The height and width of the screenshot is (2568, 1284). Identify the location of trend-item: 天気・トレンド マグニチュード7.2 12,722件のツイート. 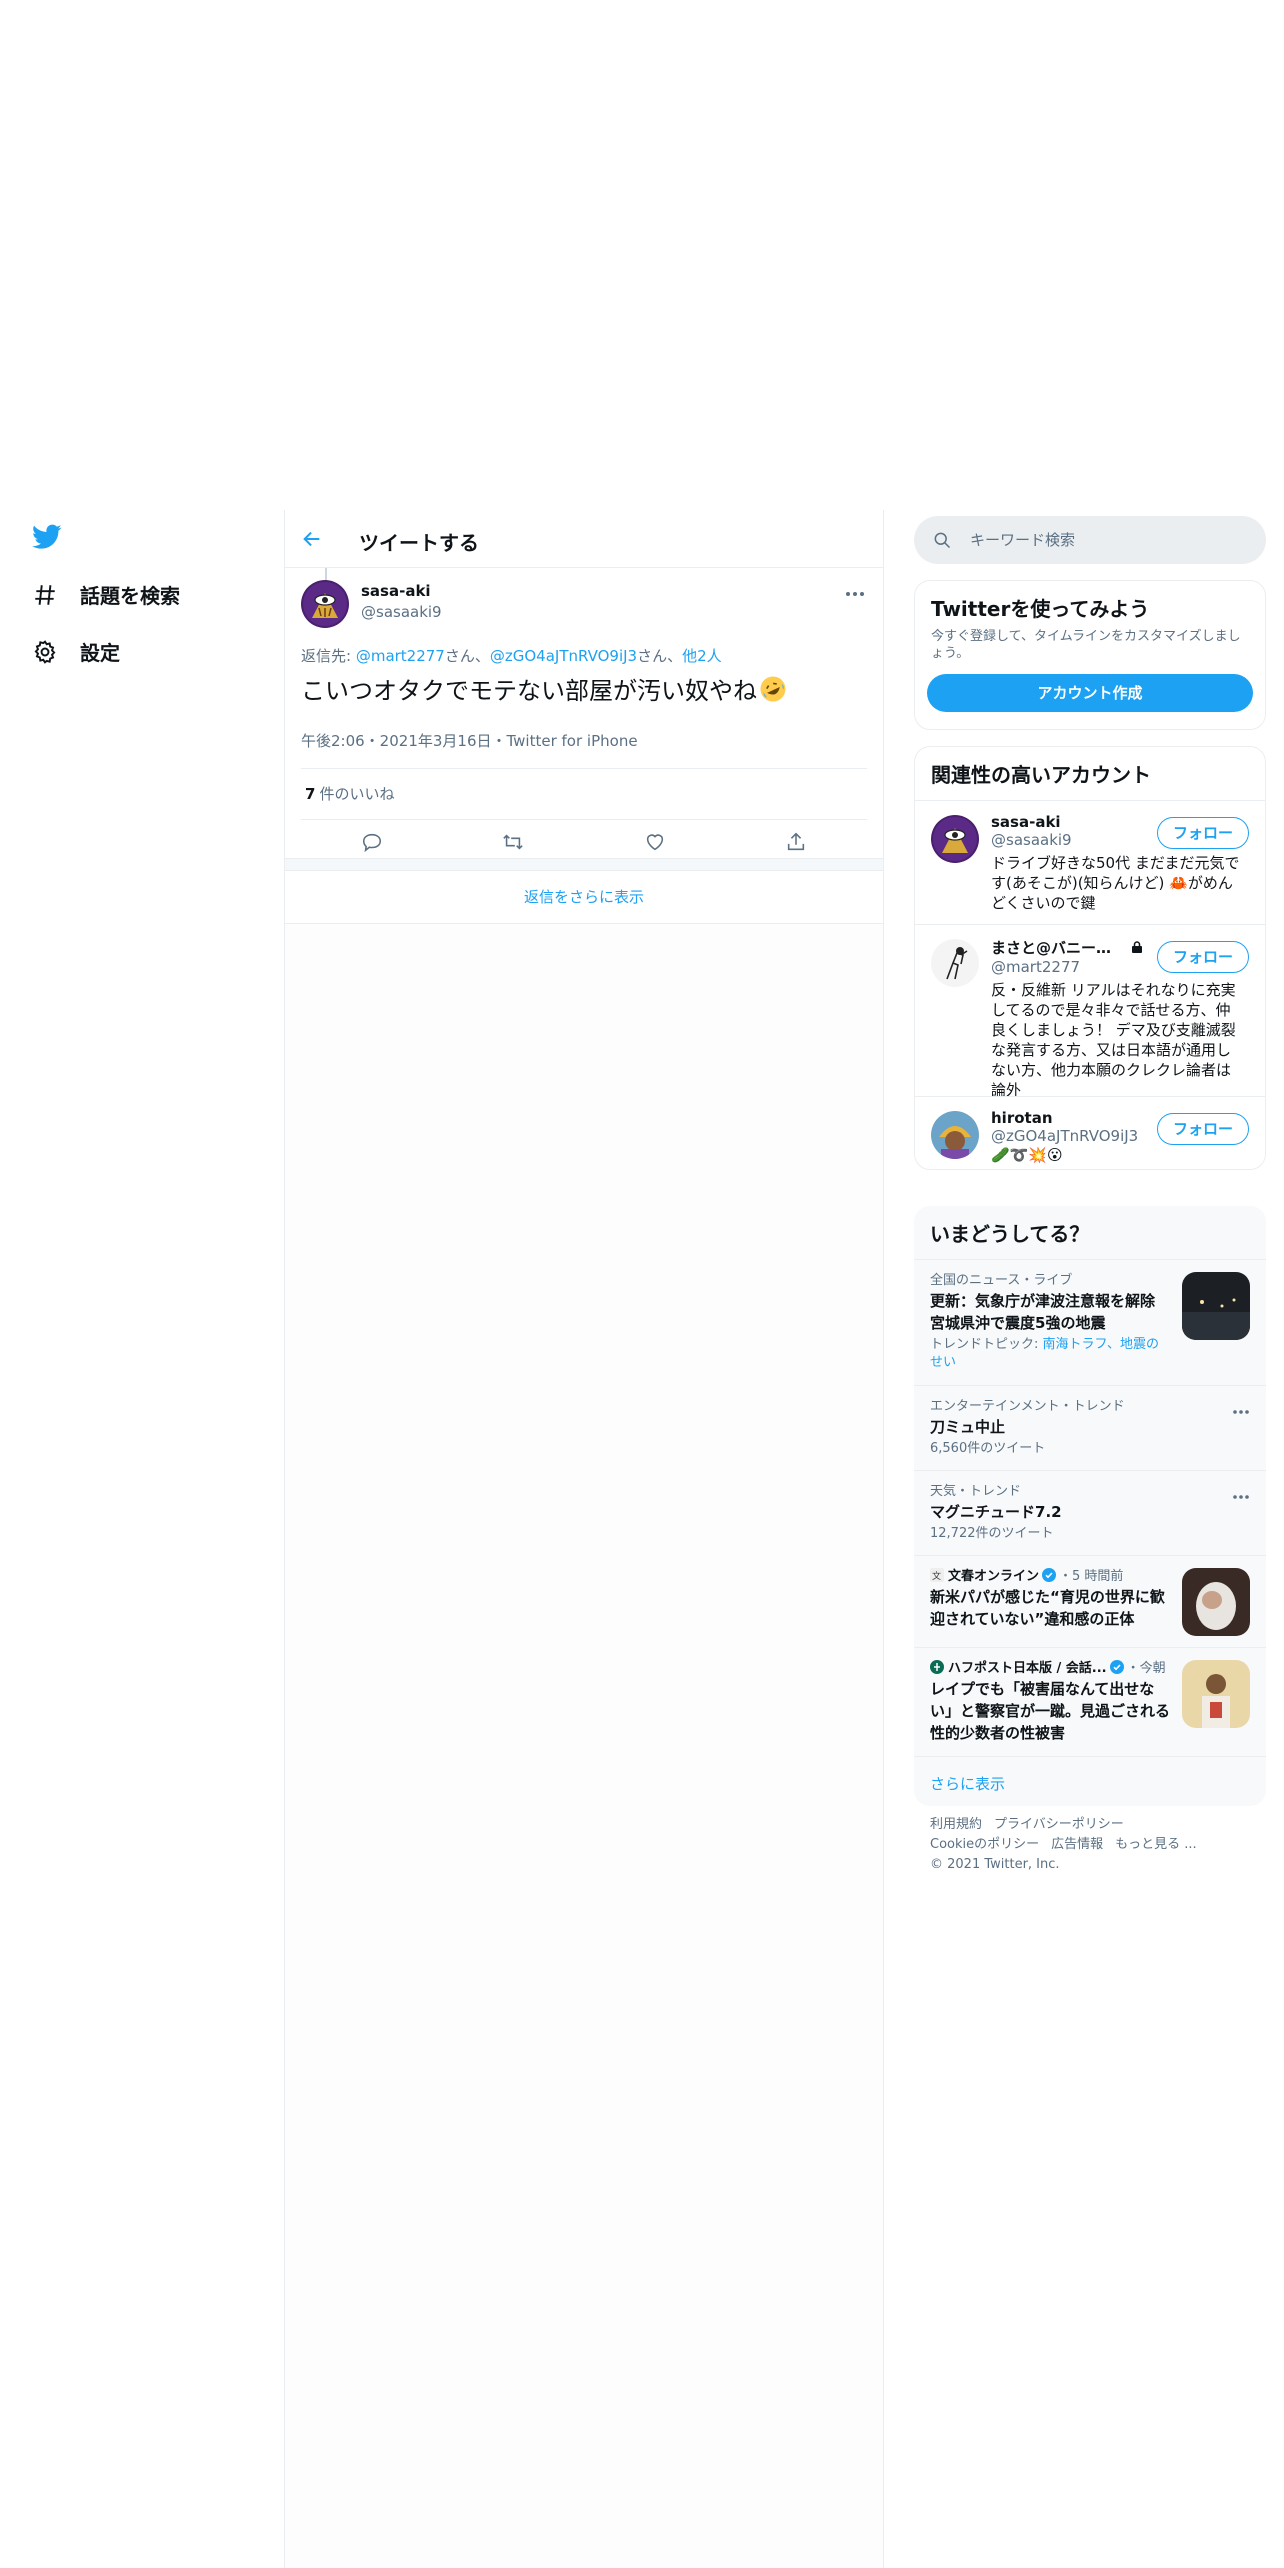
(1090, 1512).